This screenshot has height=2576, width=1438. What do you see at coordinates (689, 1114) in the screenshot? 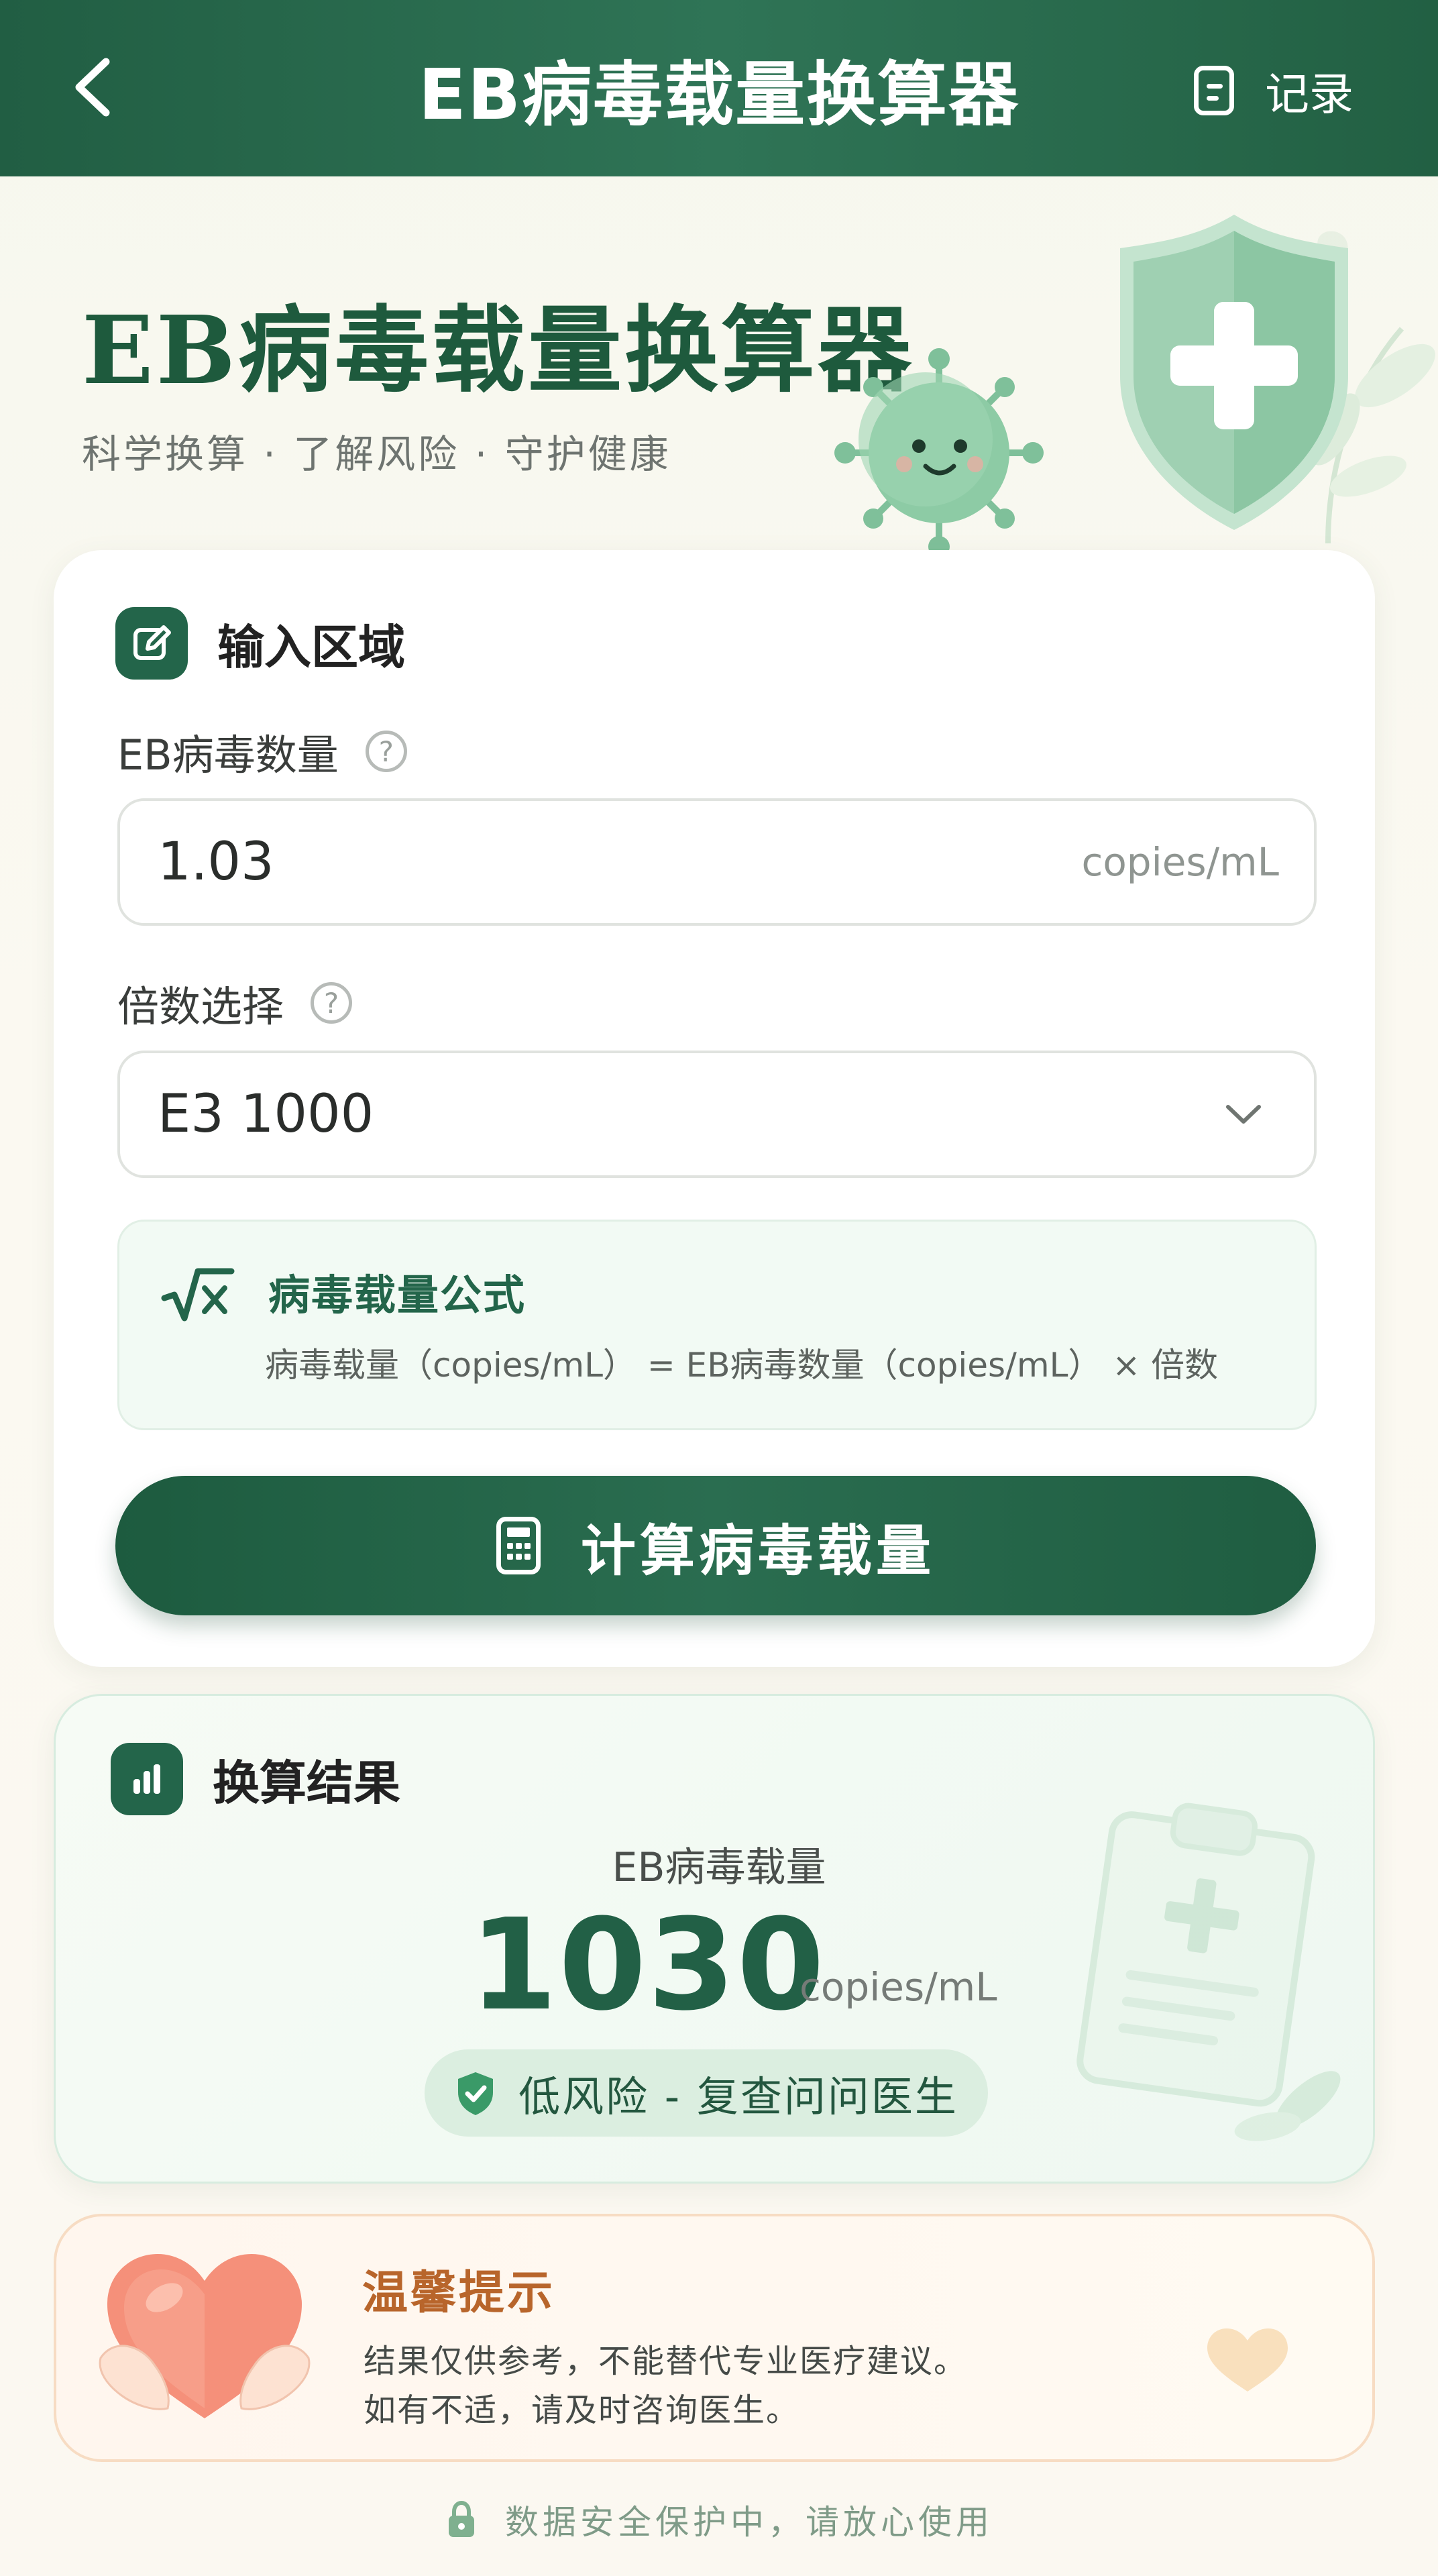
I see `multiplier-value: E3 1000` at bounding box center [689, 1114].